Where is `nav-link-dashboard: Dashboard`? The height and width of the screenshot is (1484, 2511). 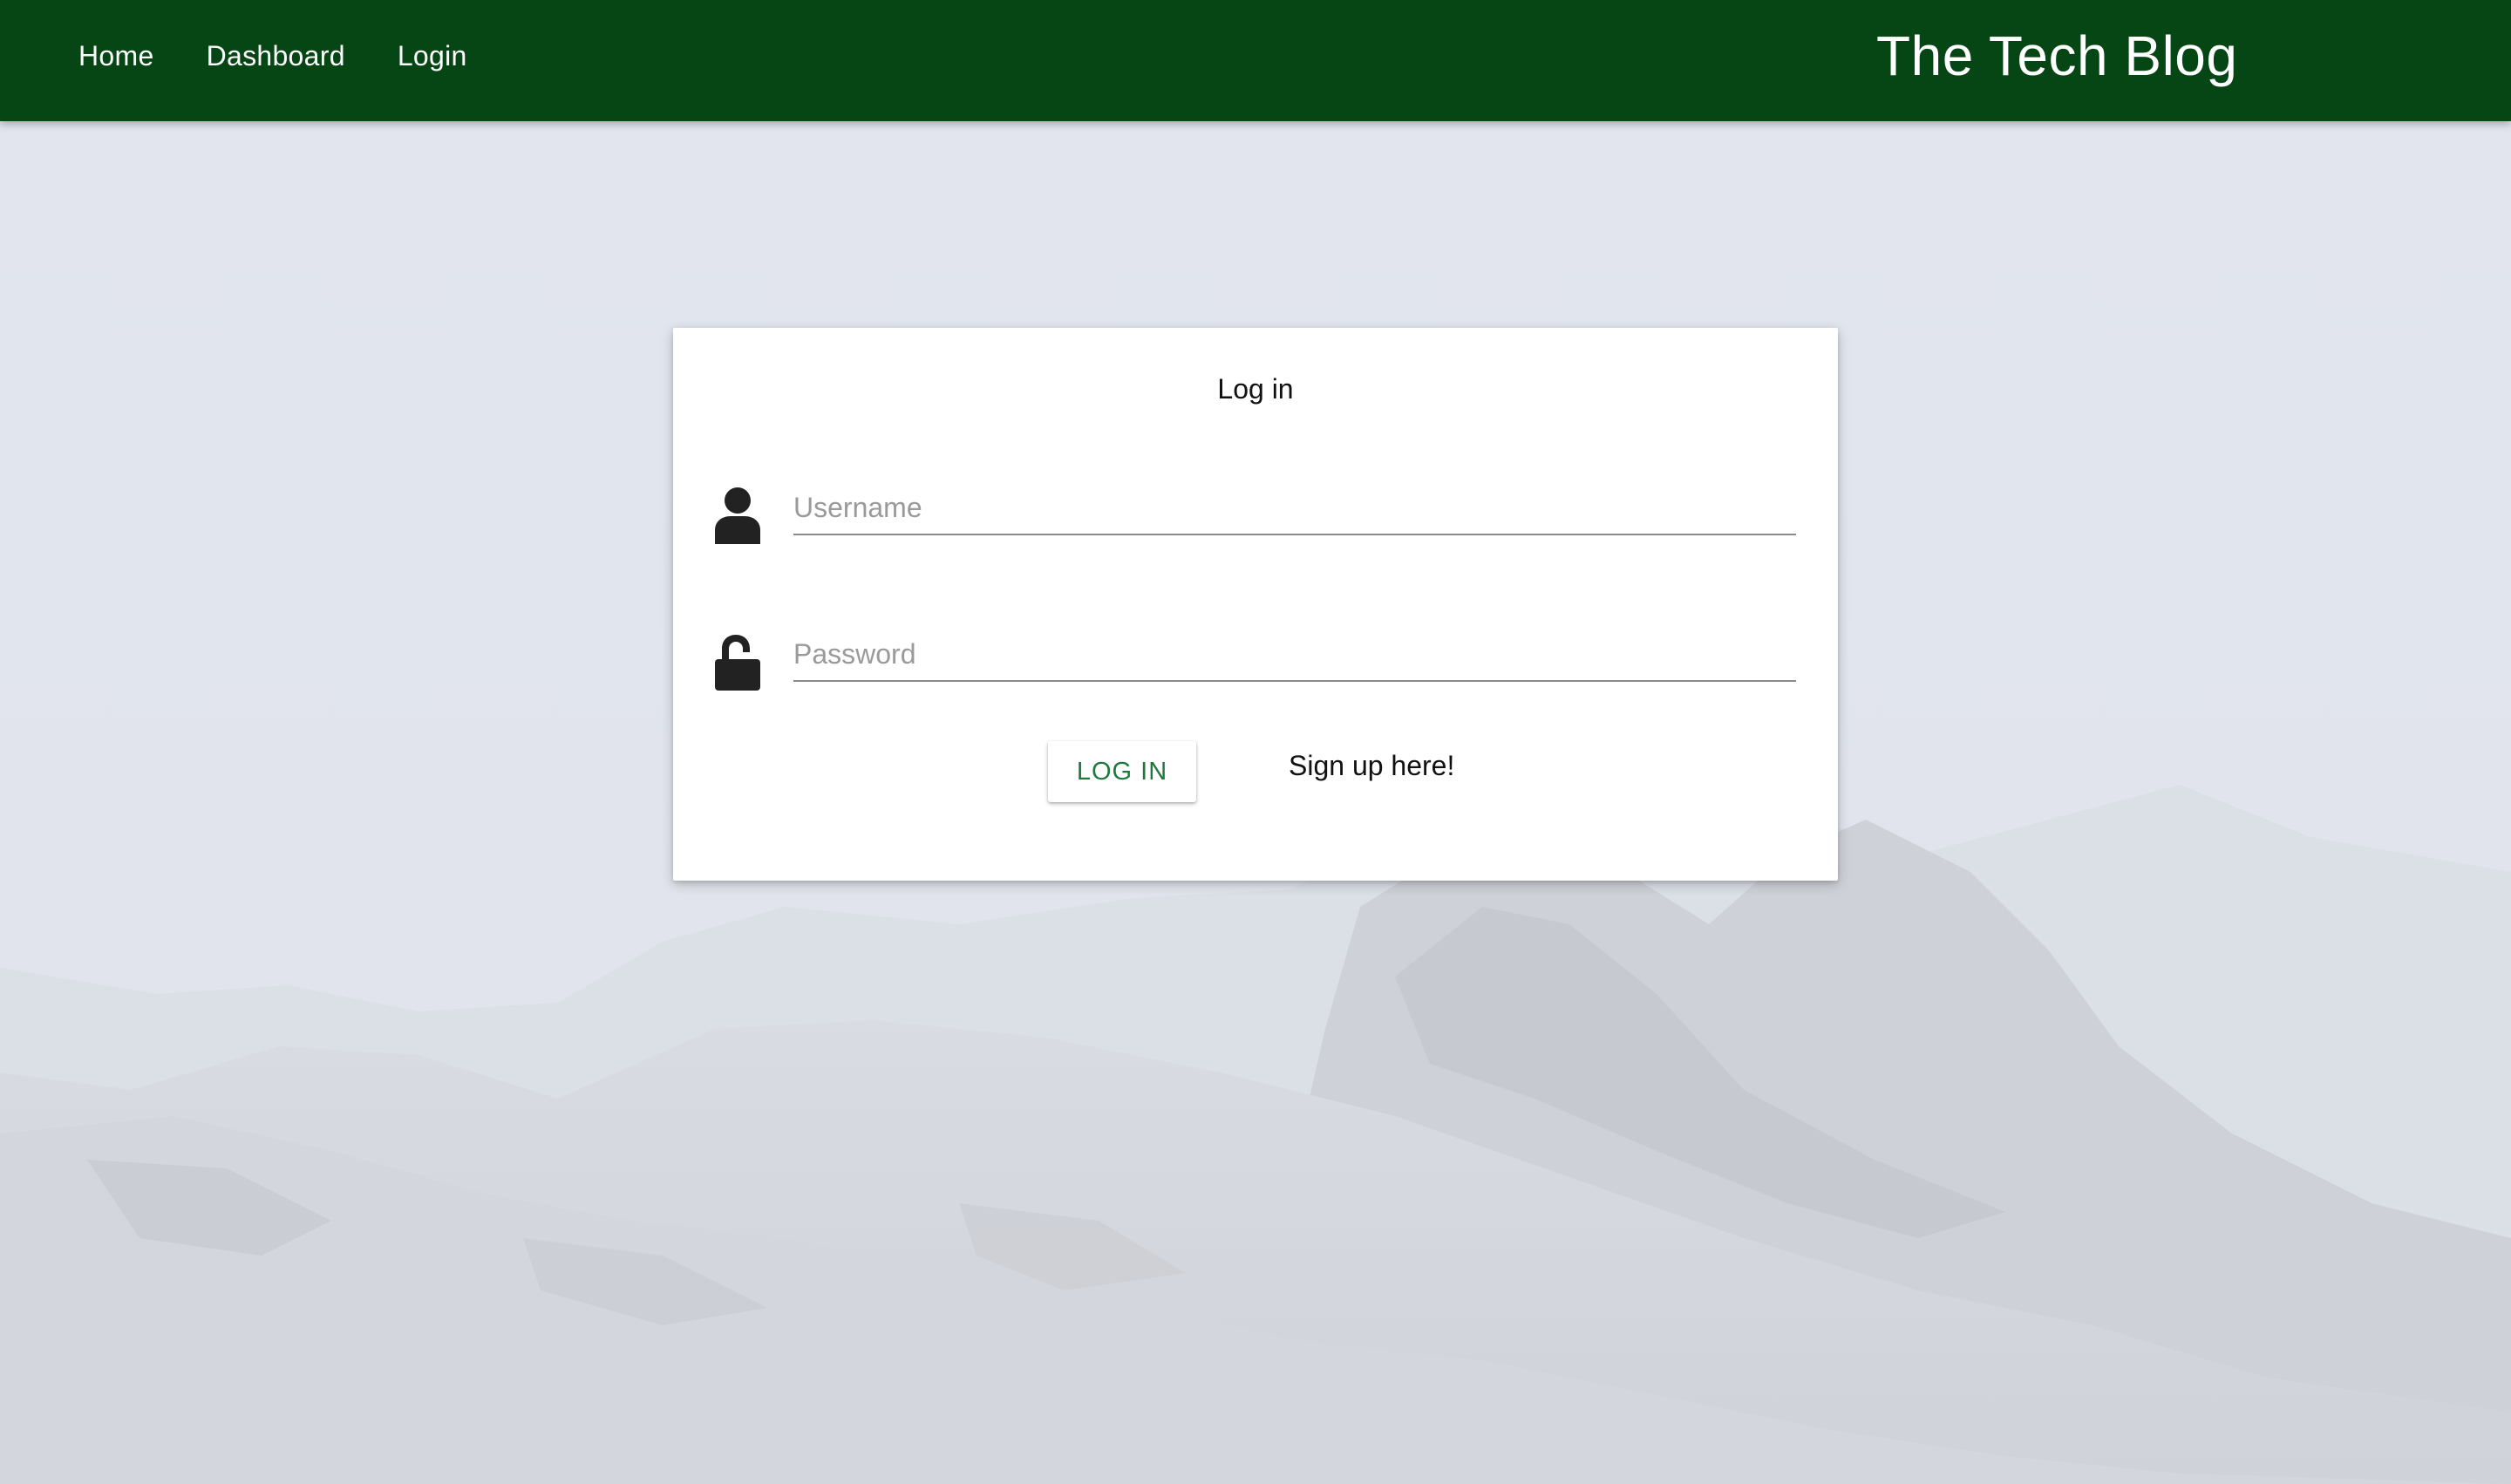 nav-link-dashboard: Dashboard is located at coordinates (275, 56).